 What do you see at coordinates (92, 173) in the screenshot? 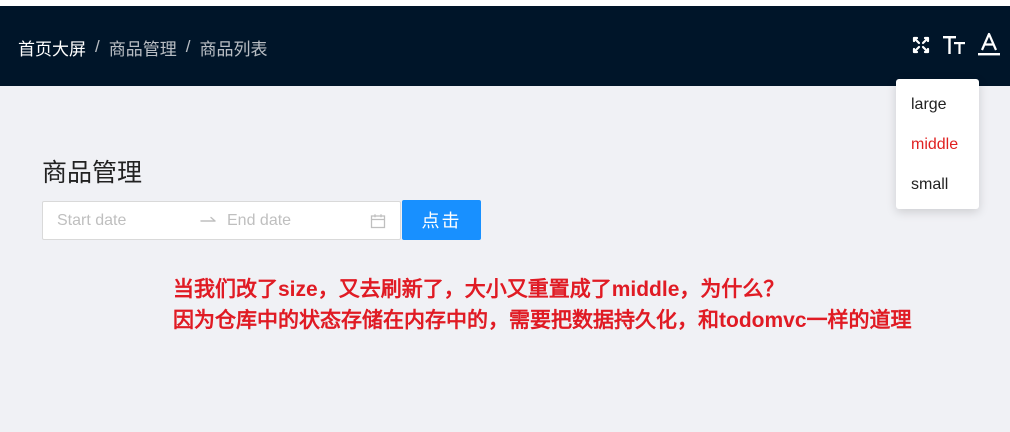
I see `page-title: 商品管理` at bounding box center [92, 173].